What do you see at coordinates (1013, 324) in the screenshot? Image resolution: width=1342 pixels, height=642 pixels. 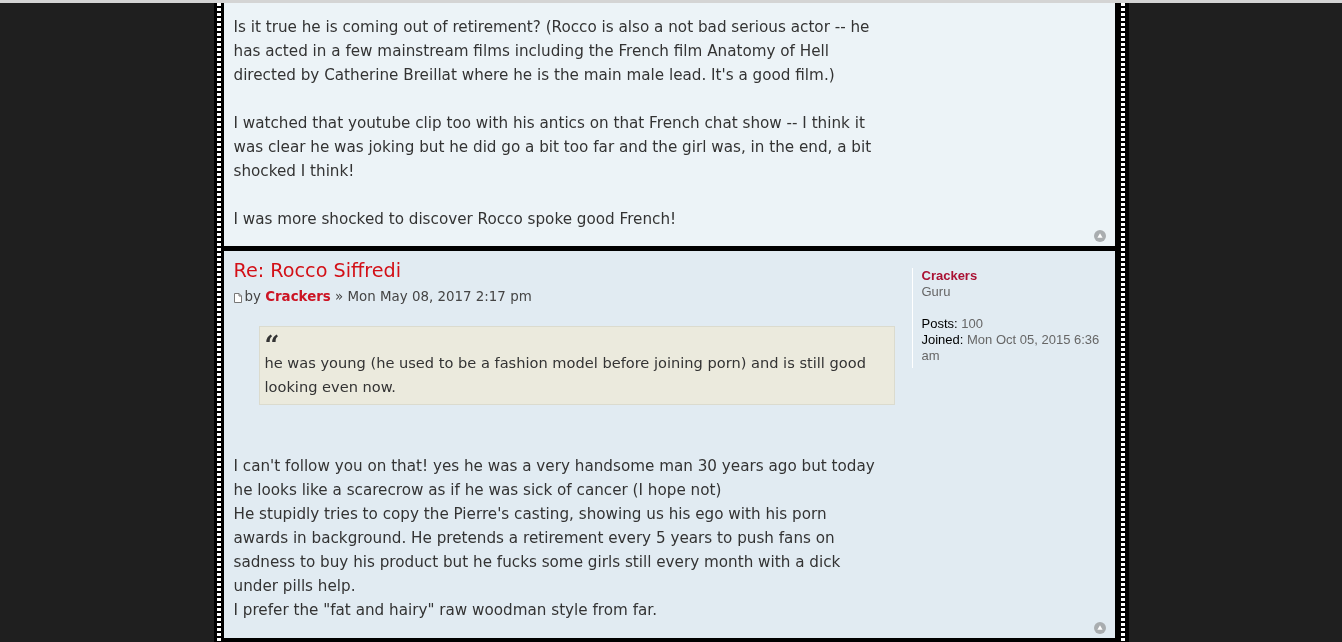 I see `profile-field: Posts: 100` at bounding box center [1013, 324].